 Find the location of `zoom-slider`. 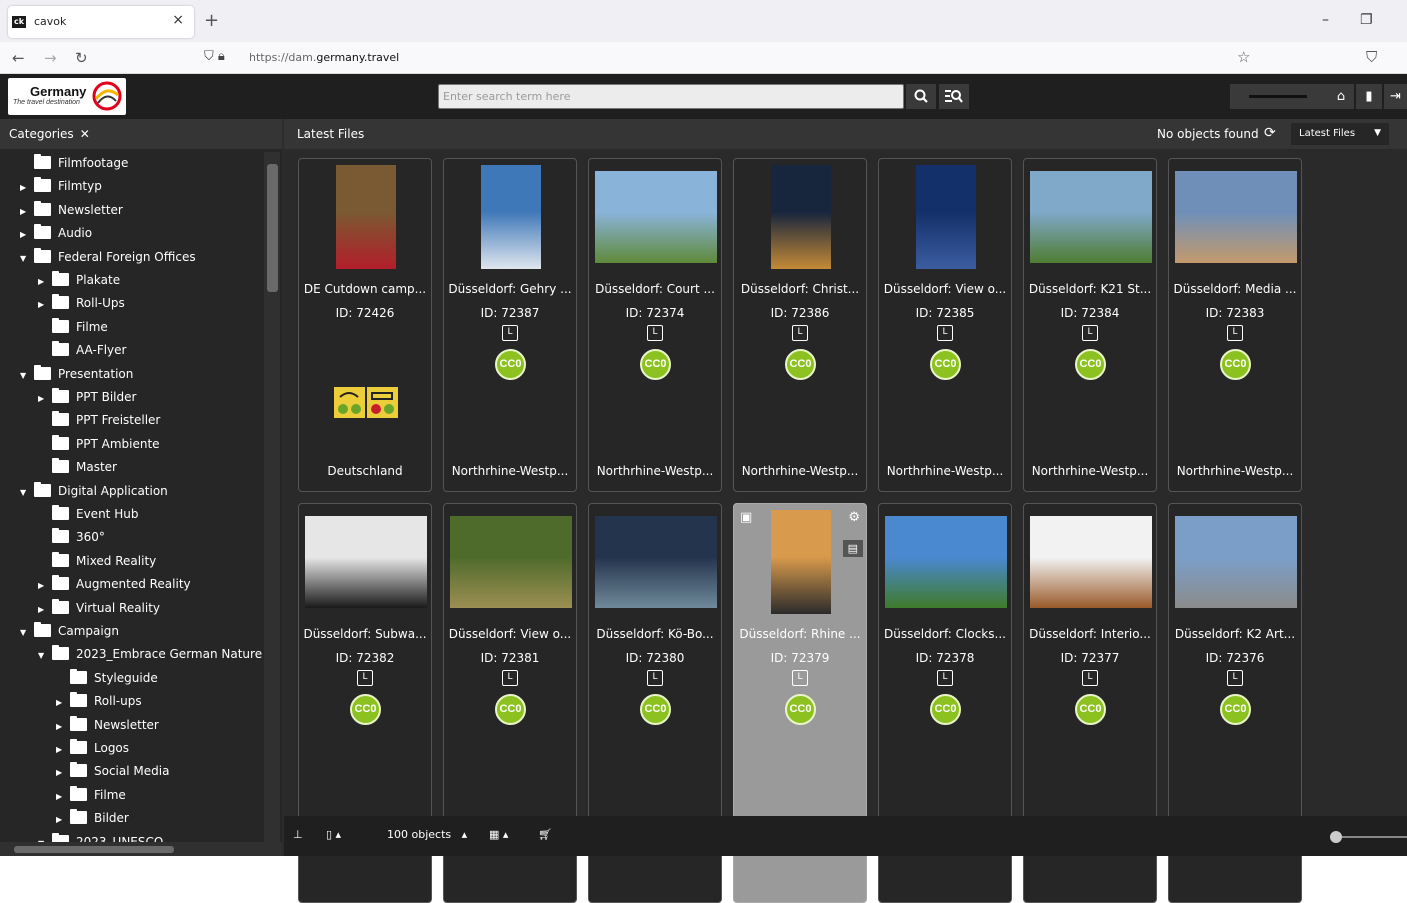

zoom-slider is located at coordinates (1368, 837).